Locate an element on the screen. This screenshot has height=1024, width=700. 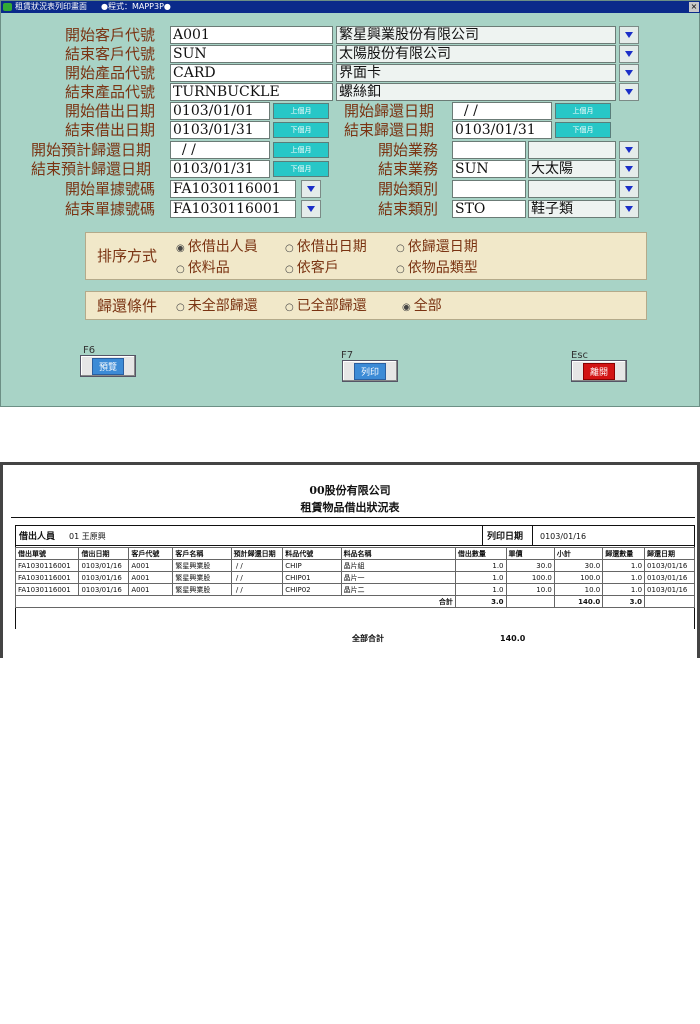
product-start-name: 界面卡 is located at coordinates (476, 73).